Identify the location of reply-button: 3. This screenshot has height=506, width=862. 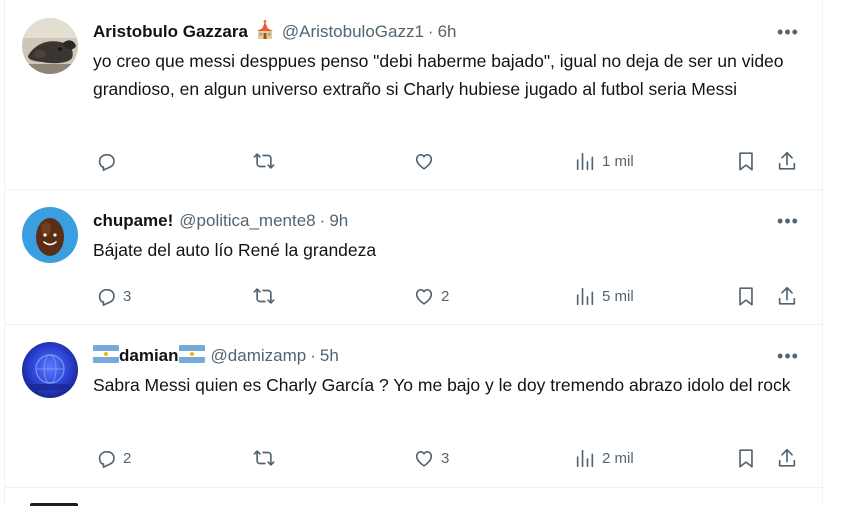
(113, 296).